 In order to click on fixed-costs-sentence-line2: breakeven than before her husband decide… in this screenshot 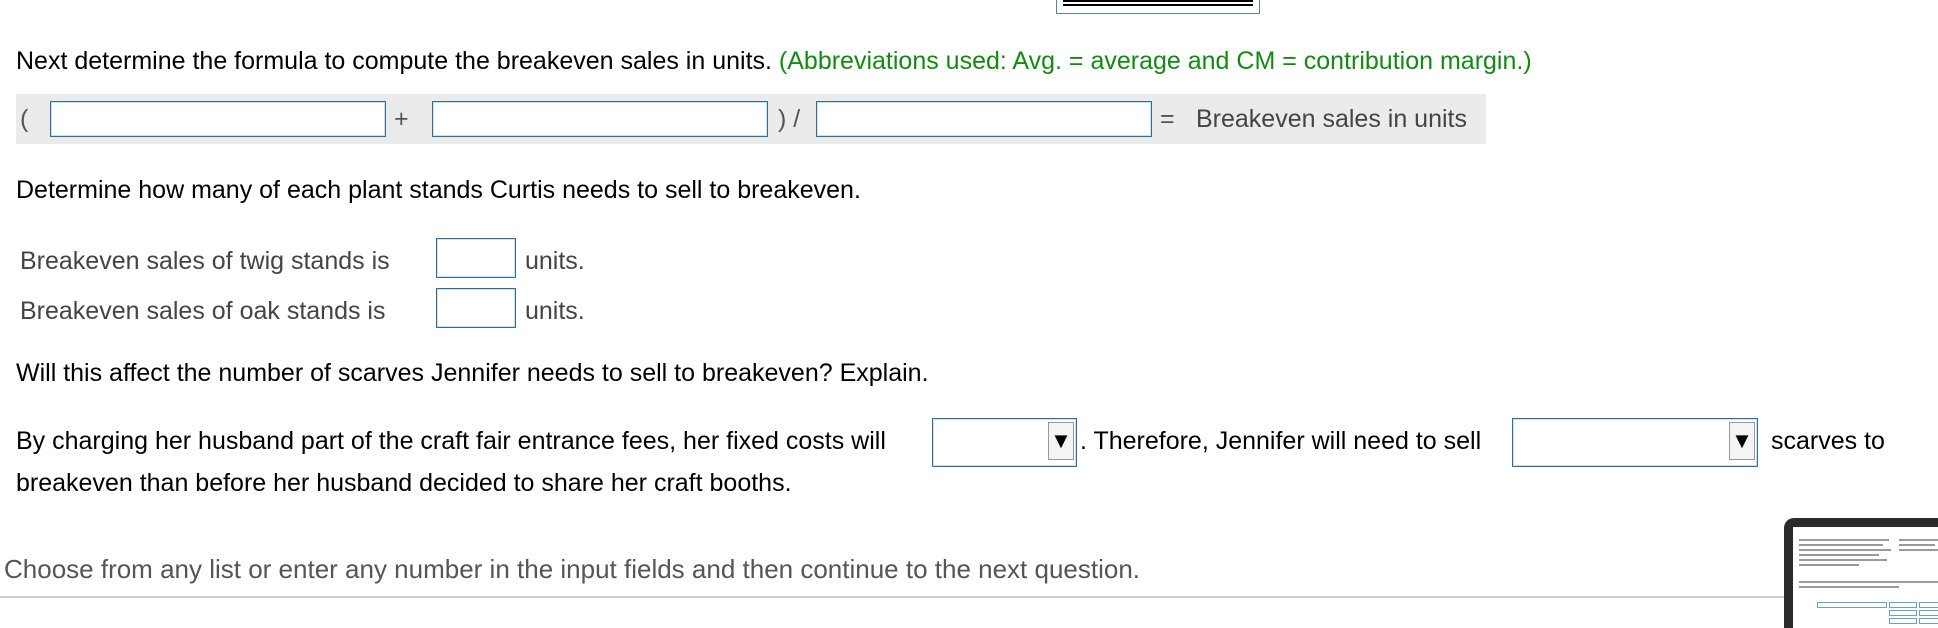, I will do `click(404, 483)`.